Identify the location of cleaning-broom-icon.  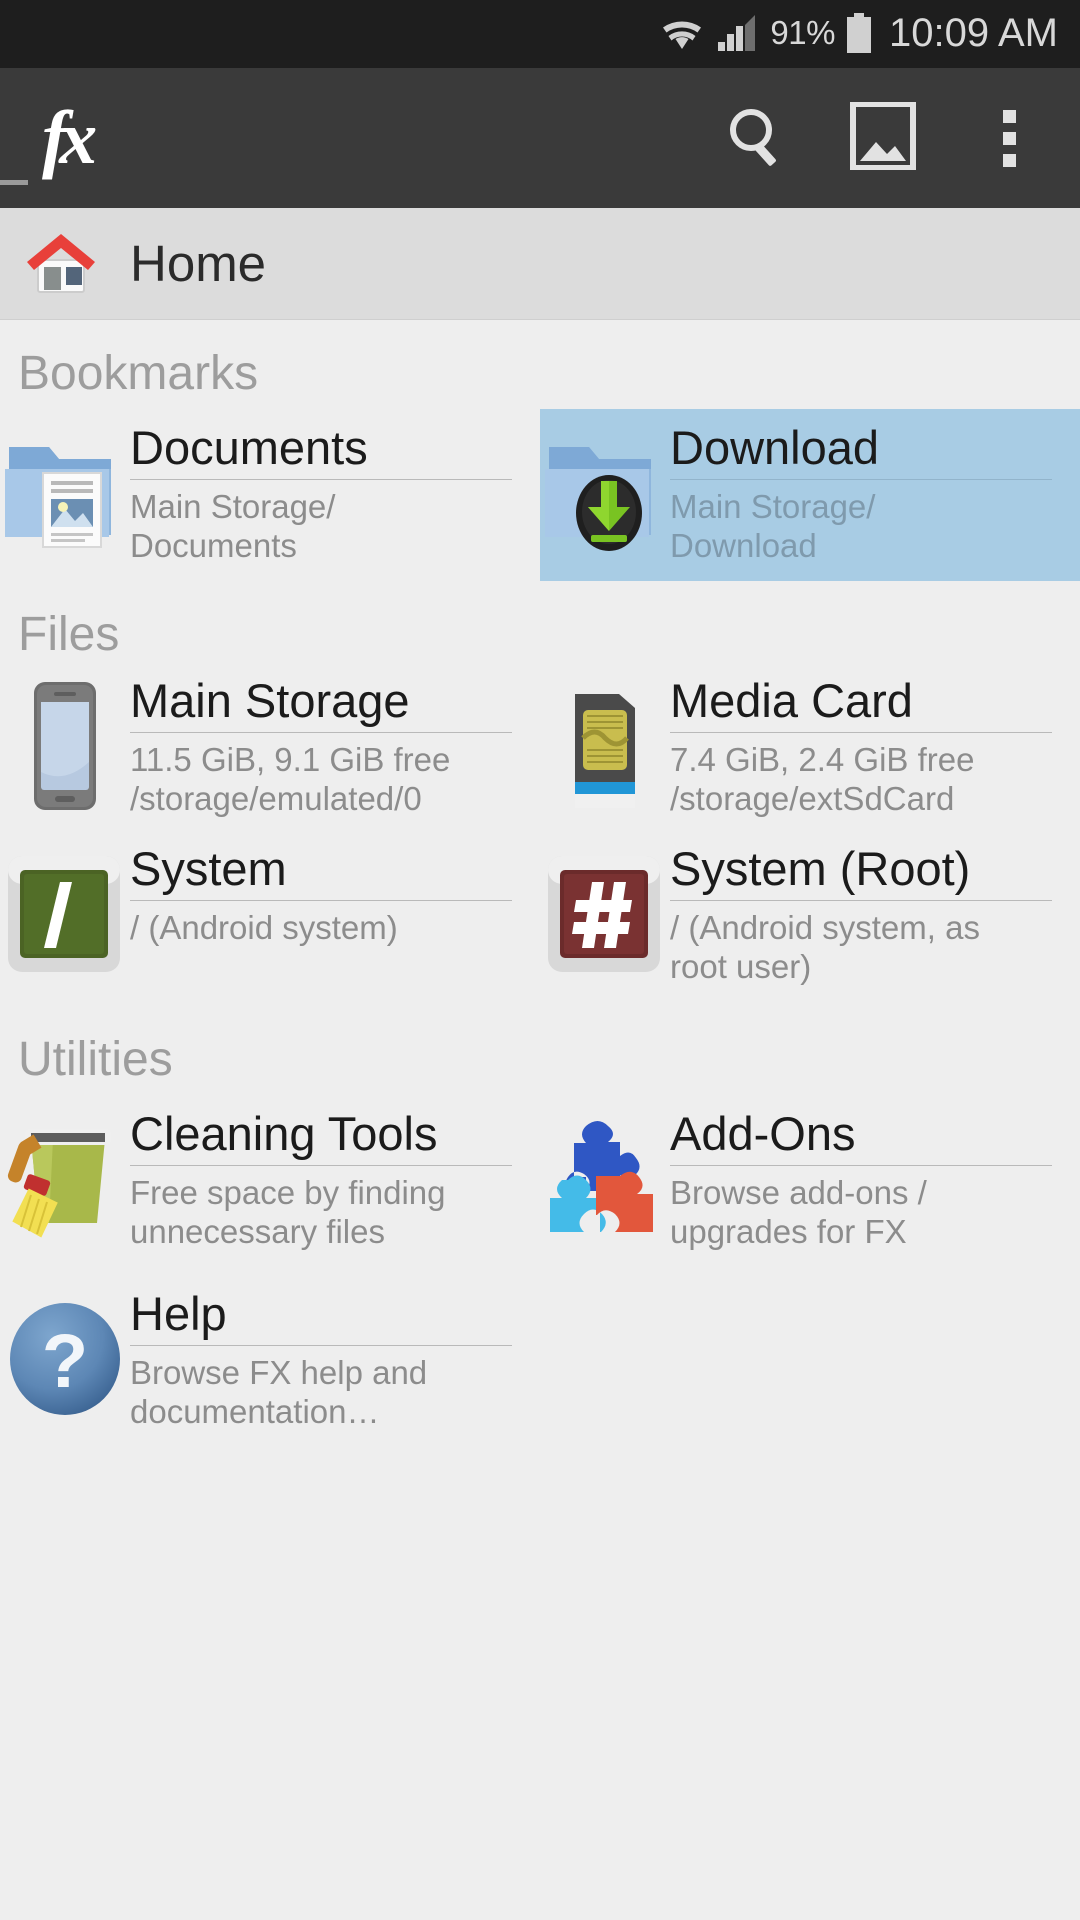
(65, 1179).